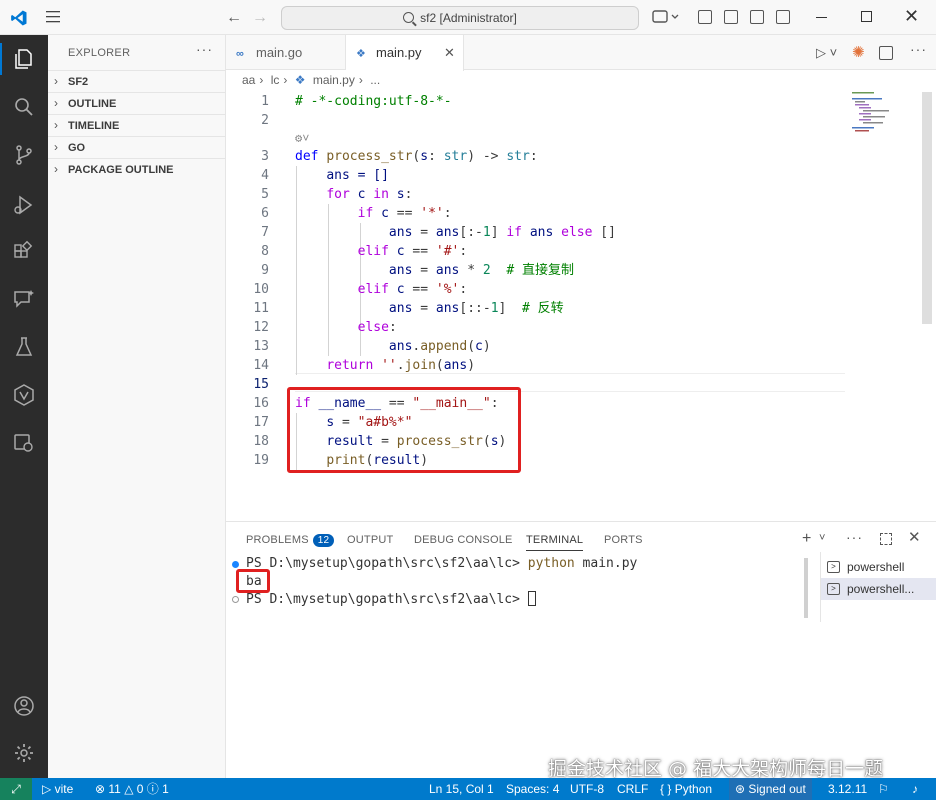 This screenshot has height=800, width=936. I want to click on terminal-instance: > powershell, so click(878, 567).